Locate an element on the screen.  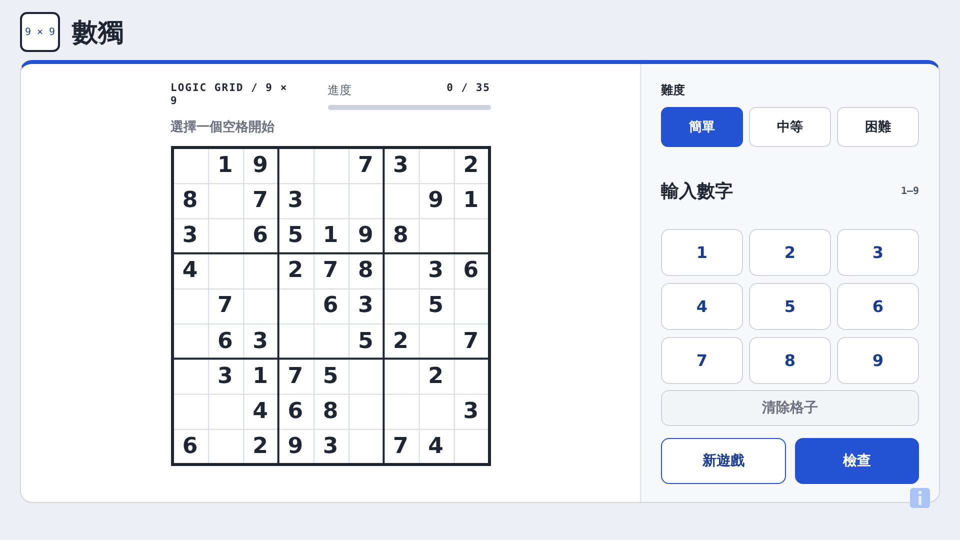
new-game-button: 新遊戲 is located at coordinates (723, 461).